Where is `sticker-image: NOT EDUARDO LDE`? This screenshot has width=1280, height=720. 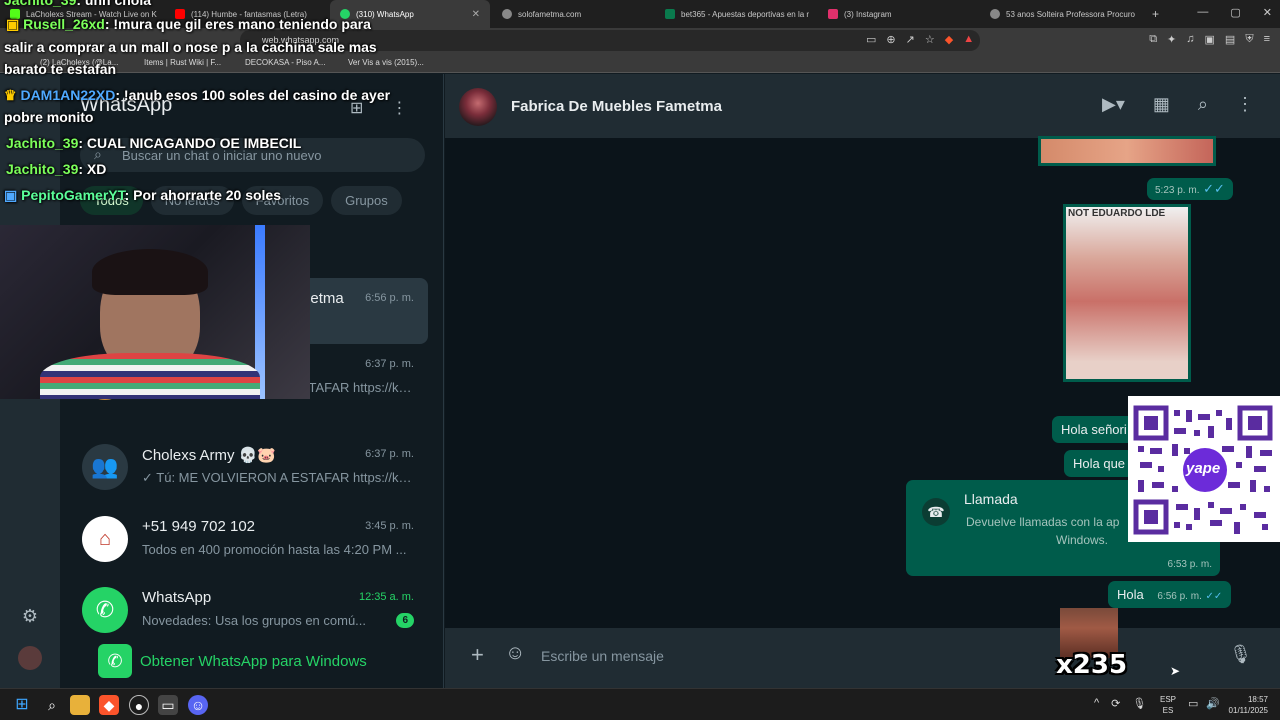 sticker-image: NOT EDUARDO LDE is located at coordinates (1127, 293).